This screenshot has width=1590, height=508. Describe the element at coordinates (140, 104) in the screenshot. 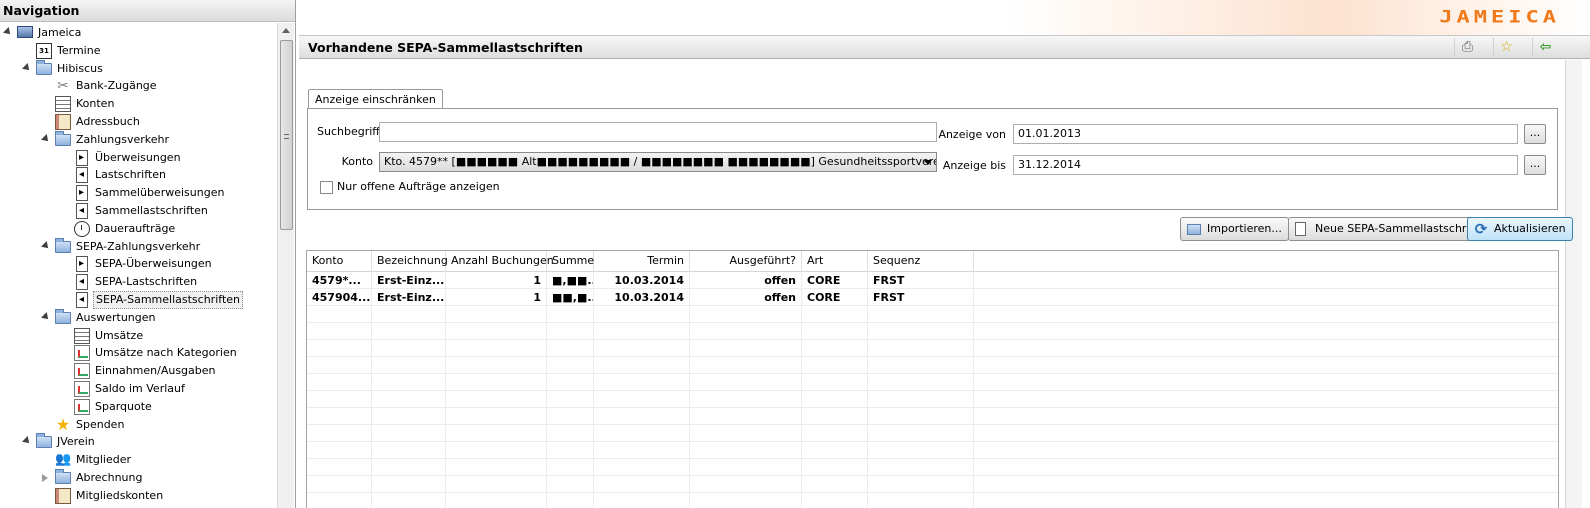

I see `nav-item-konten: Konten` at that location.